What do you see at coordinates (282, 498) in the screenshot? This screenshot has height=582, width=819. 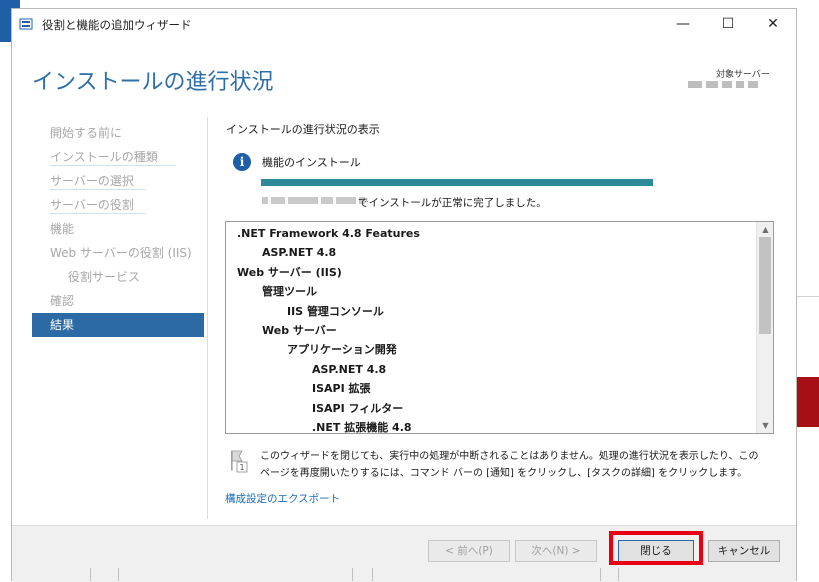 I see `export-config-link: 構成設定のエクスポート` at bounding box center [282, 498].